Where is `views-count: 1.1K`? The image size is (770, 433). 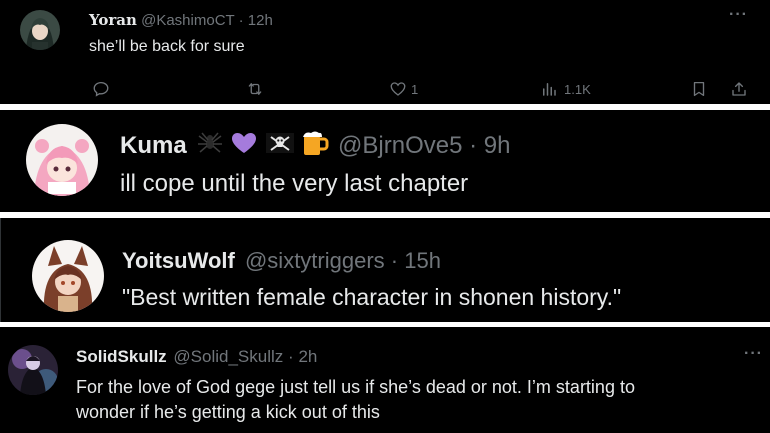
views-count: 1.1K is located at coordinates (577, 89).